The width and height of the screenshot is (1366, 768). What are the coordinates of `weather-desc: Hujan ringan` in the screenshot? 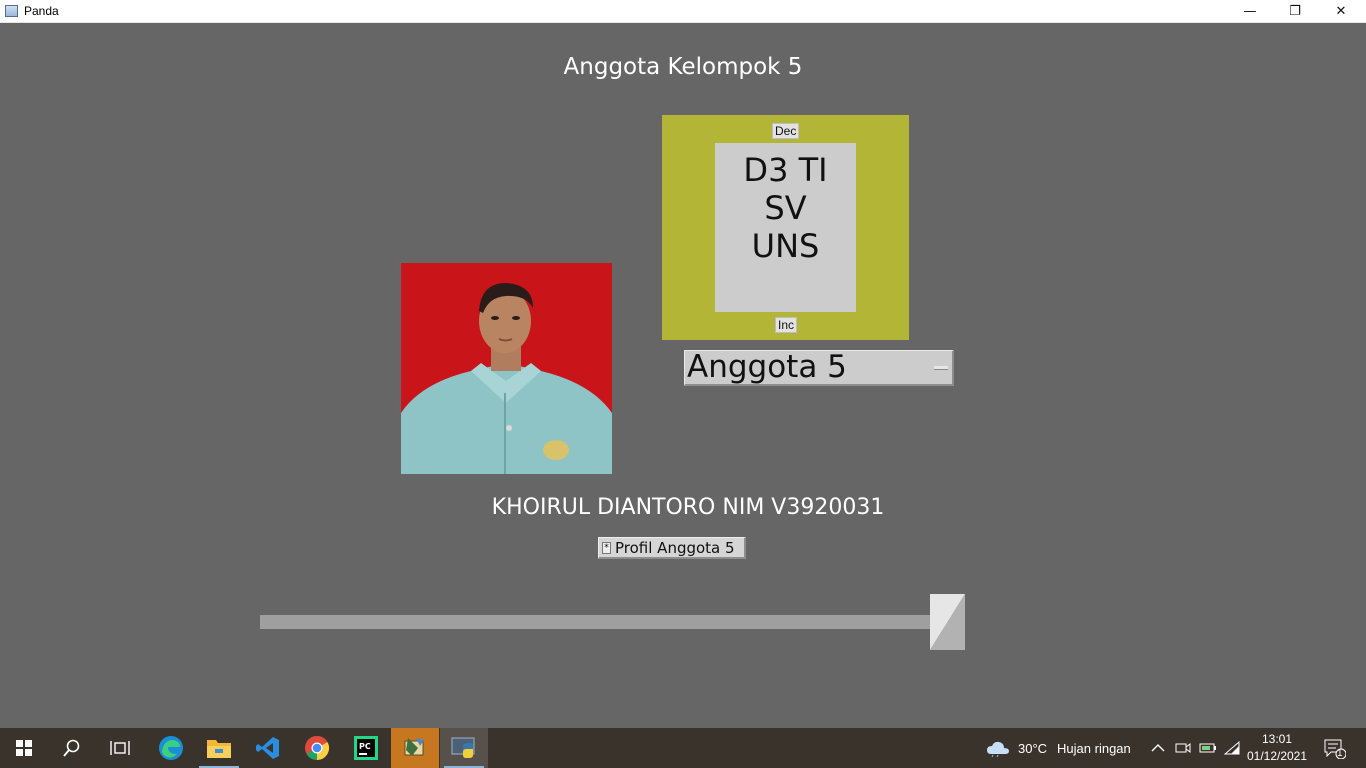 It's located at (1094, 748).